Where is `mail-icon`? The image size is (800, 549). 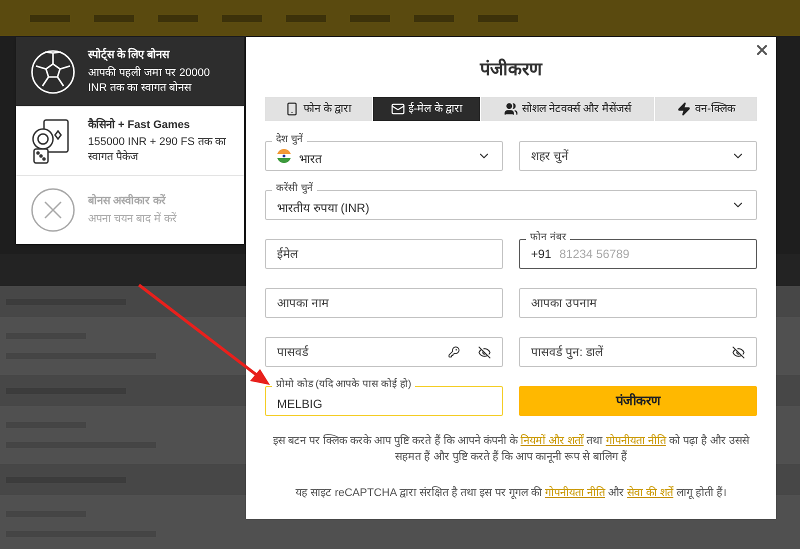 mail-icon is located at coordinates (397, 109).